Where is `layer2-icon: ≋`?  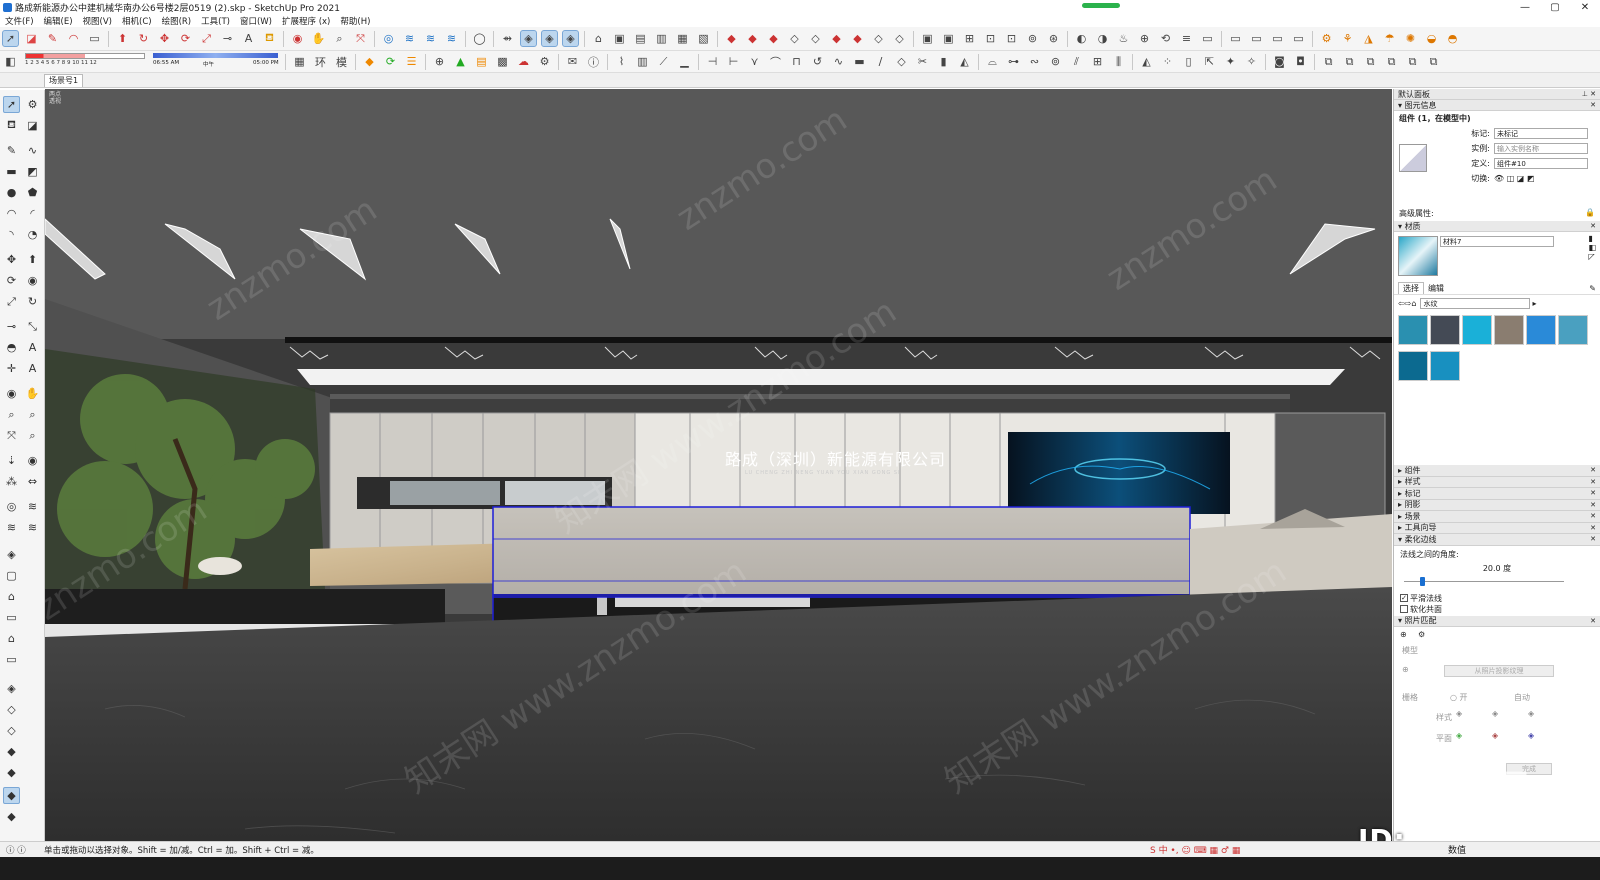
layer2-icon: ≋ is located at coordinates (32, 527).